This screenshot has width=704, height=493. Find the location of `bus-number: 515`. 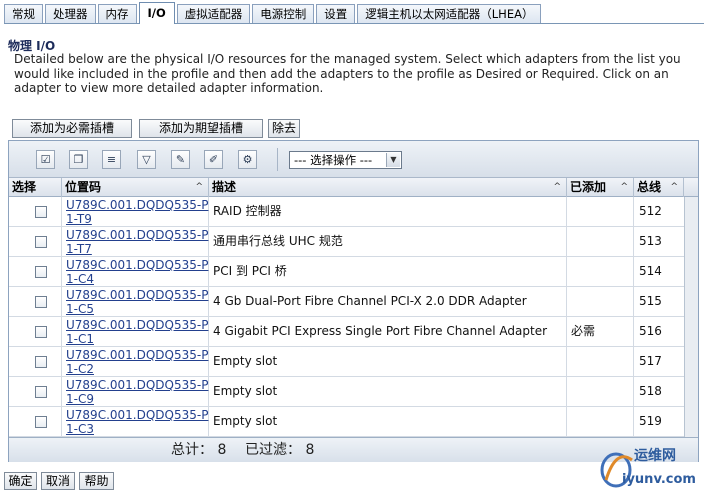

bus-number: 515 is located at coordinates (650, 301).